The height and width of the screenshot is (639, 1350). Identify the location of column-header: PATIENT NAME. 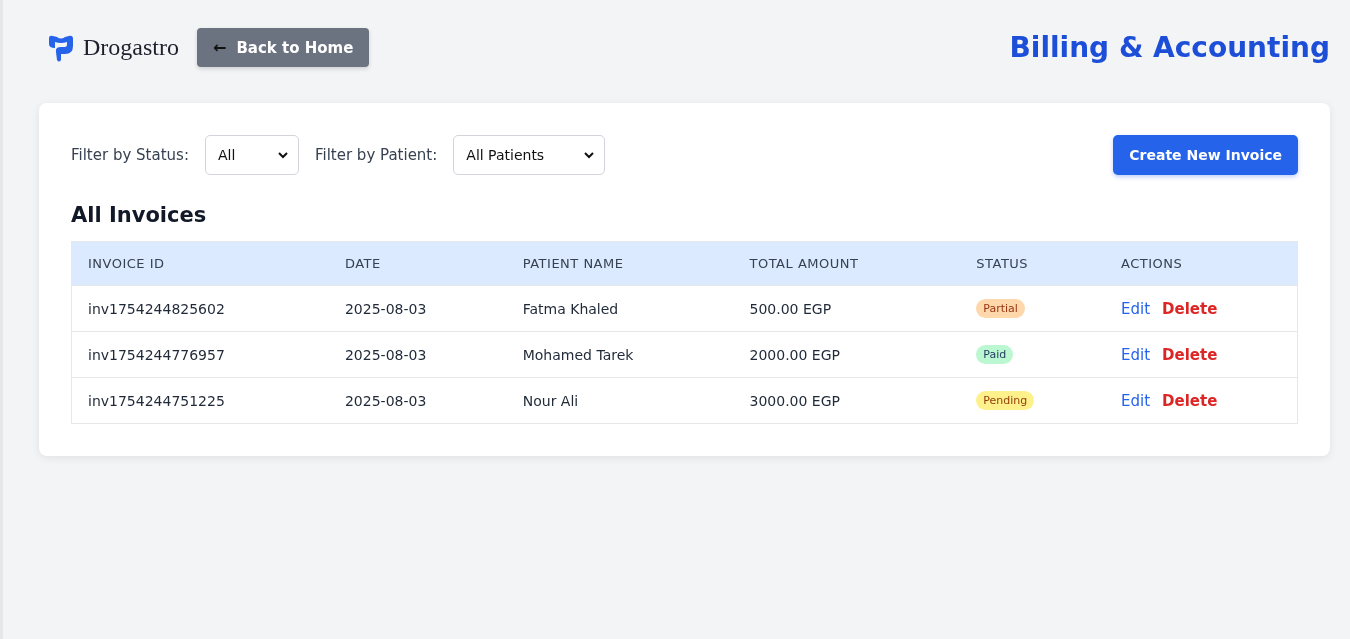
(573, 263).